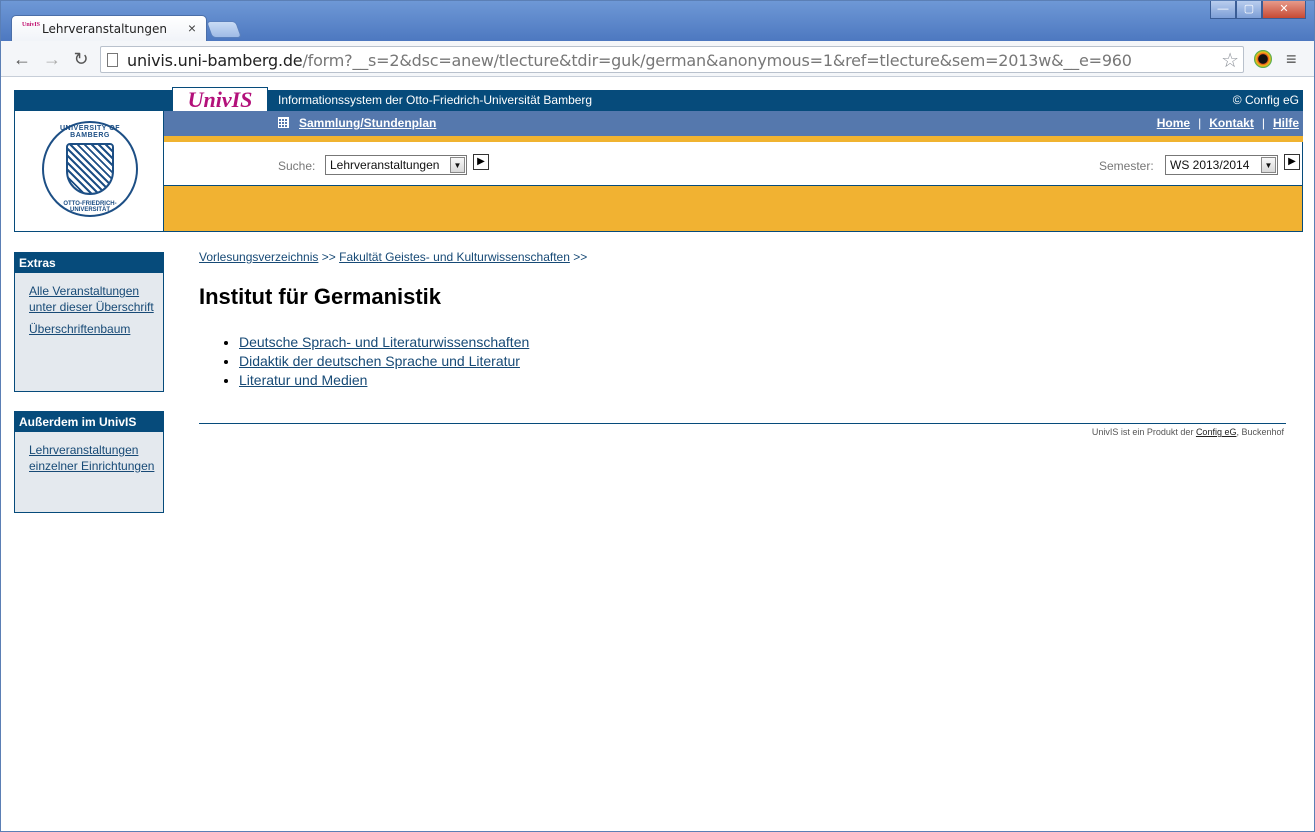 The width and height of the screenshot is (1315, 832). What do you see at coordinates (1230, 60) in the screenshot?
I see `bookmark-star-icon: ☆` at bounding box center [1230, 60].